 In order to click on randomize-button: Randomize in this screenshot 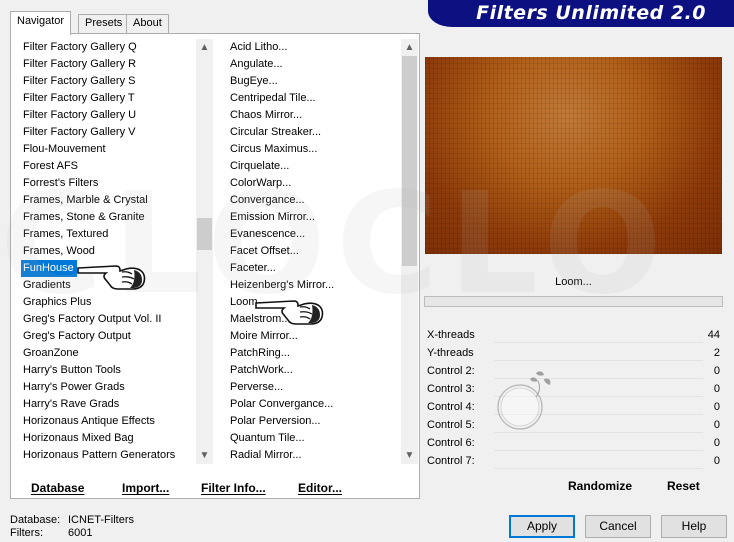, I will do `click(600, 486)`.